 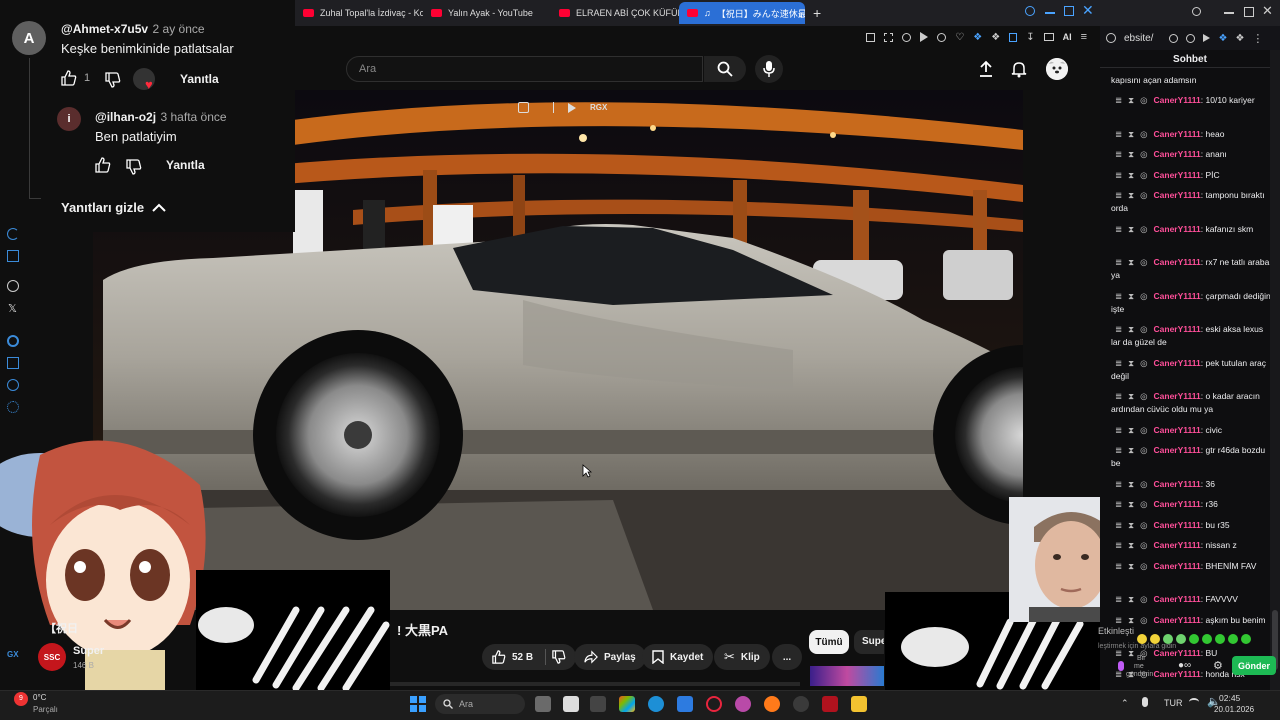 I want to click on camera-icon, so click(x=1048, y=37).